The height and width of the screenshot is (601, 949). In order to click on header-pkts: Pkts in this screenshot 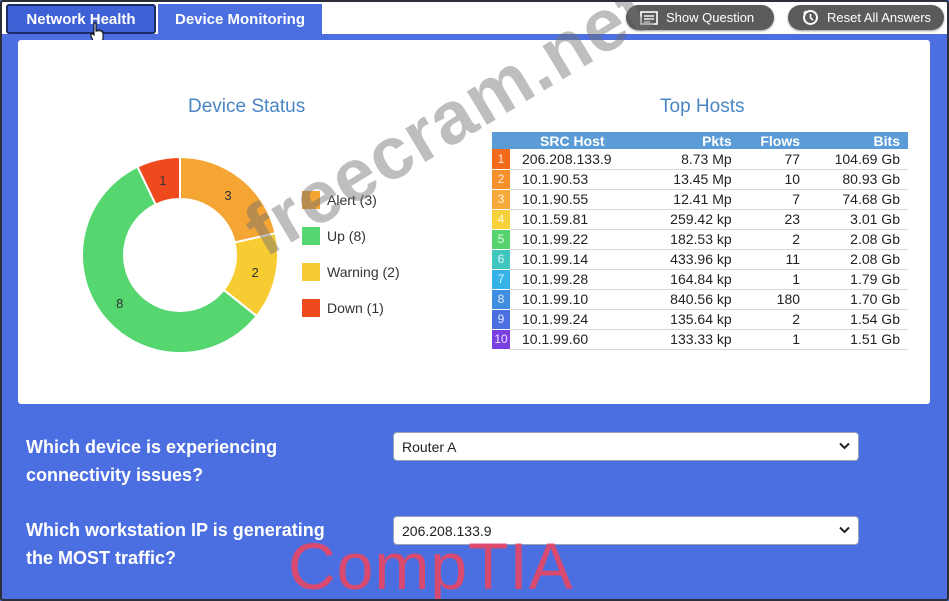, I will do `click(692, 140)`.